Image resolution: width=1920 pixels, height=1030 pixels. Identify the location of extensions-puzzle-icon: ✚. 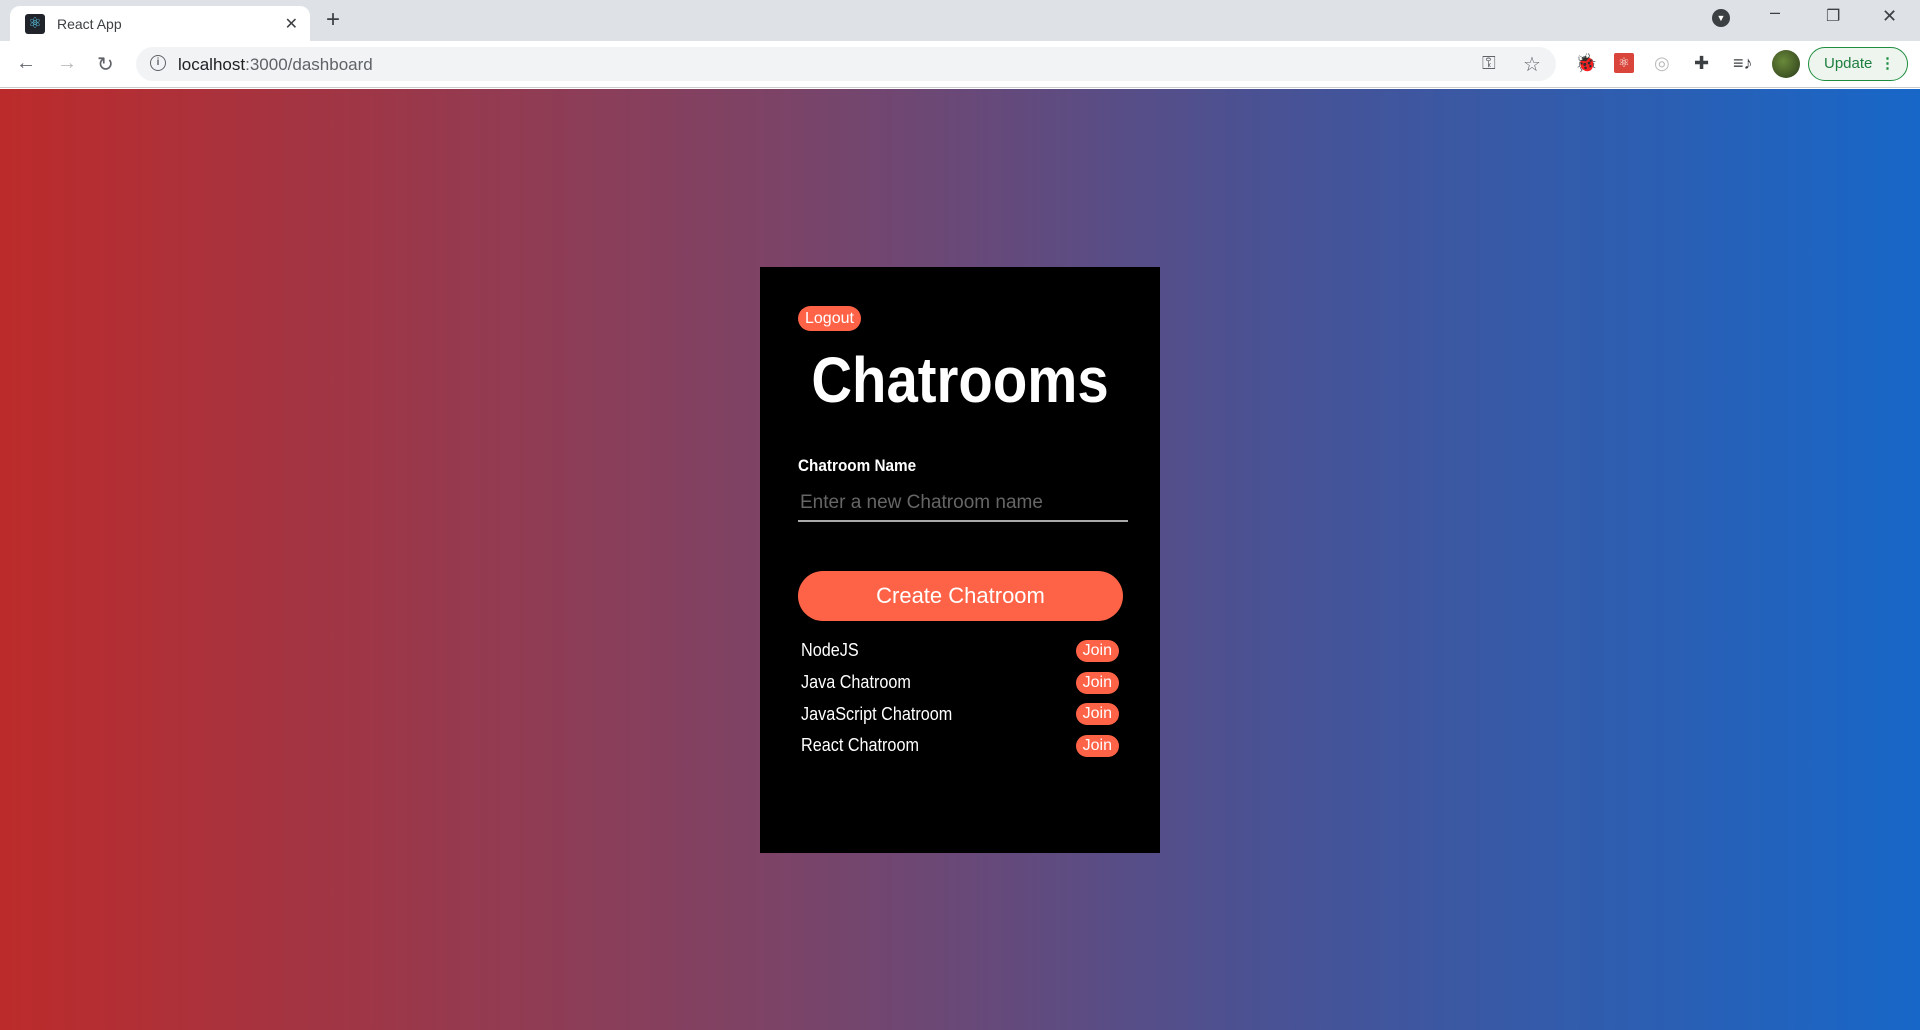
(1701, 63).